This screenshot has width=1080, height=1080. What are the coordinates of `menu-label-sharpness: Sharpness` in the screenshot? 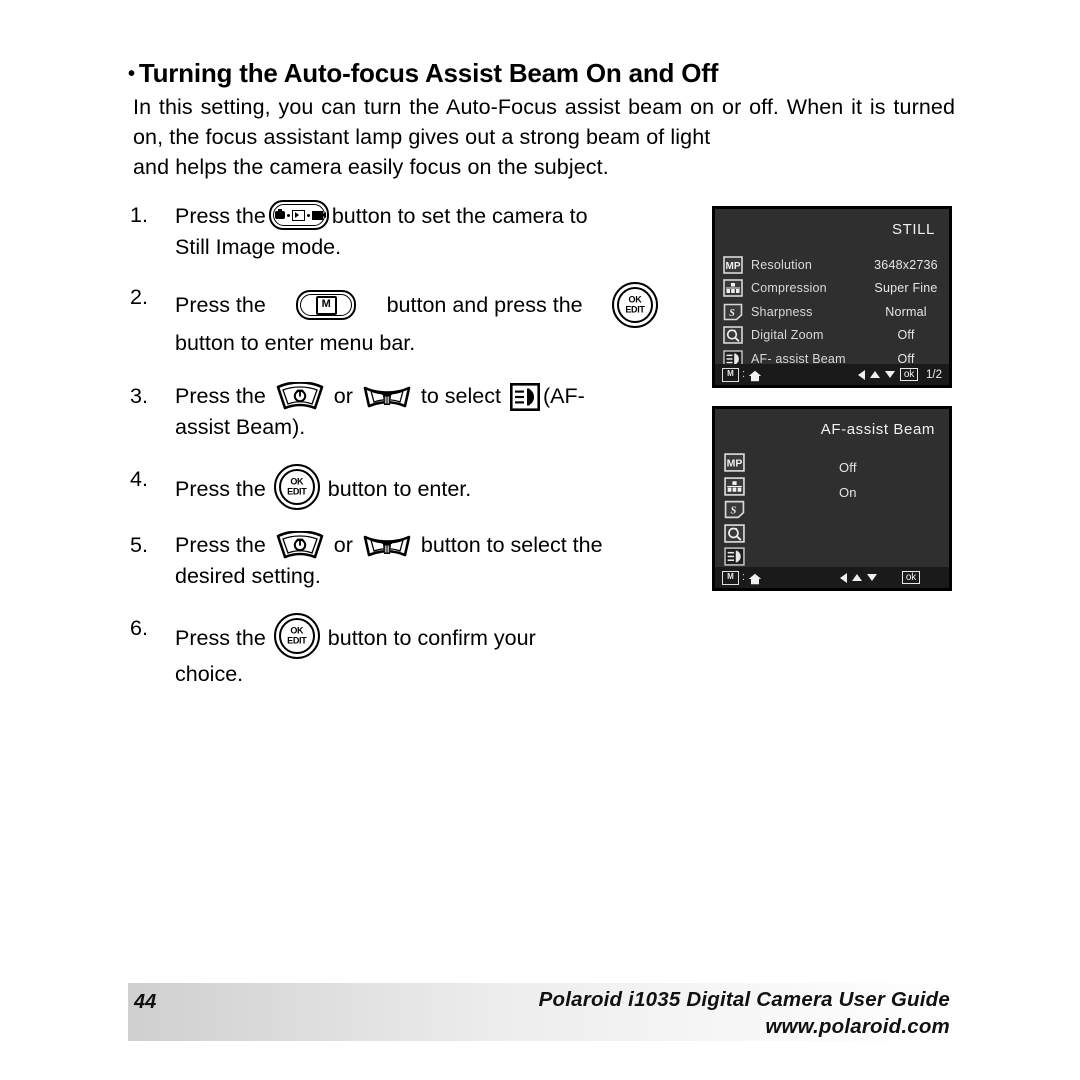 It's located at (782, 311).